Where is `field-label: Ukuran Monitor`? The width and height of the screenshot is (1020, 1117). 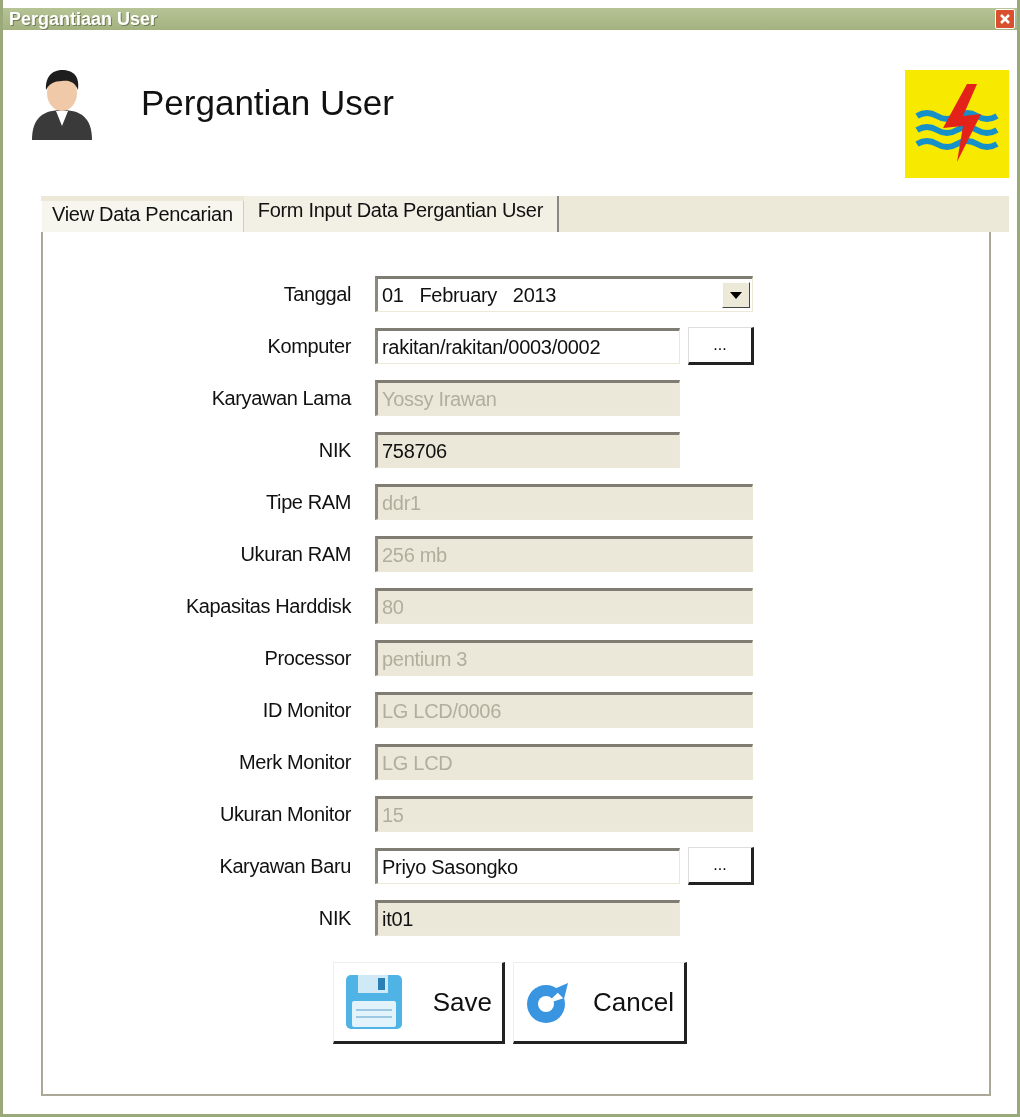 field-label: Ukuran Monitor is located at coordinates (284, 814).